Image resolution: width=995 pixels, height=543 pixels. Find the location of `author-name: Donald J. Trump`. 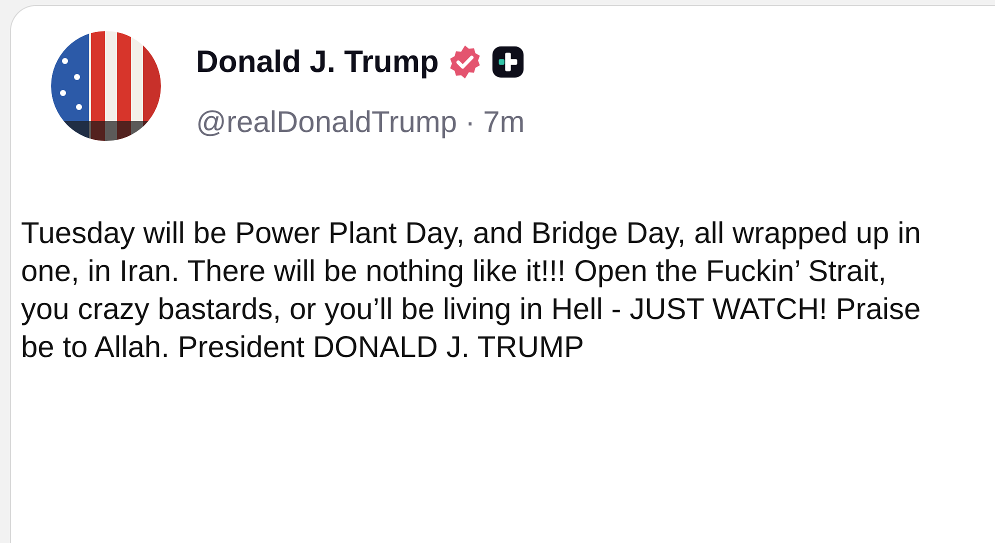

author-name: Donald J. Trump is located at coordinates (317, 62).